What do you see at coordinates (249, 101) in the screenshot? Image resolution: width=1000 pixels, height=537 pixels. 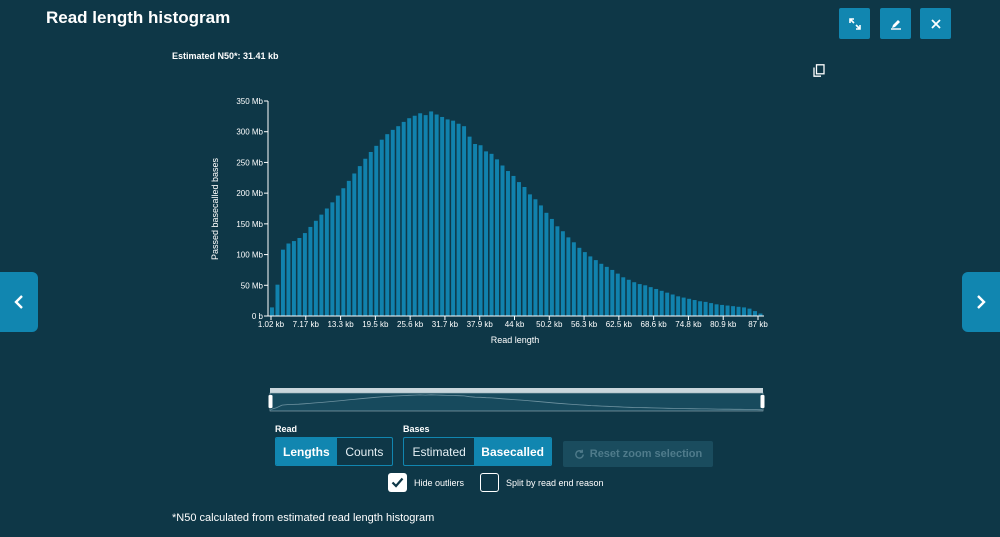 I see `y-tick-label: 350 Mb` at bounding box center [249, 101].